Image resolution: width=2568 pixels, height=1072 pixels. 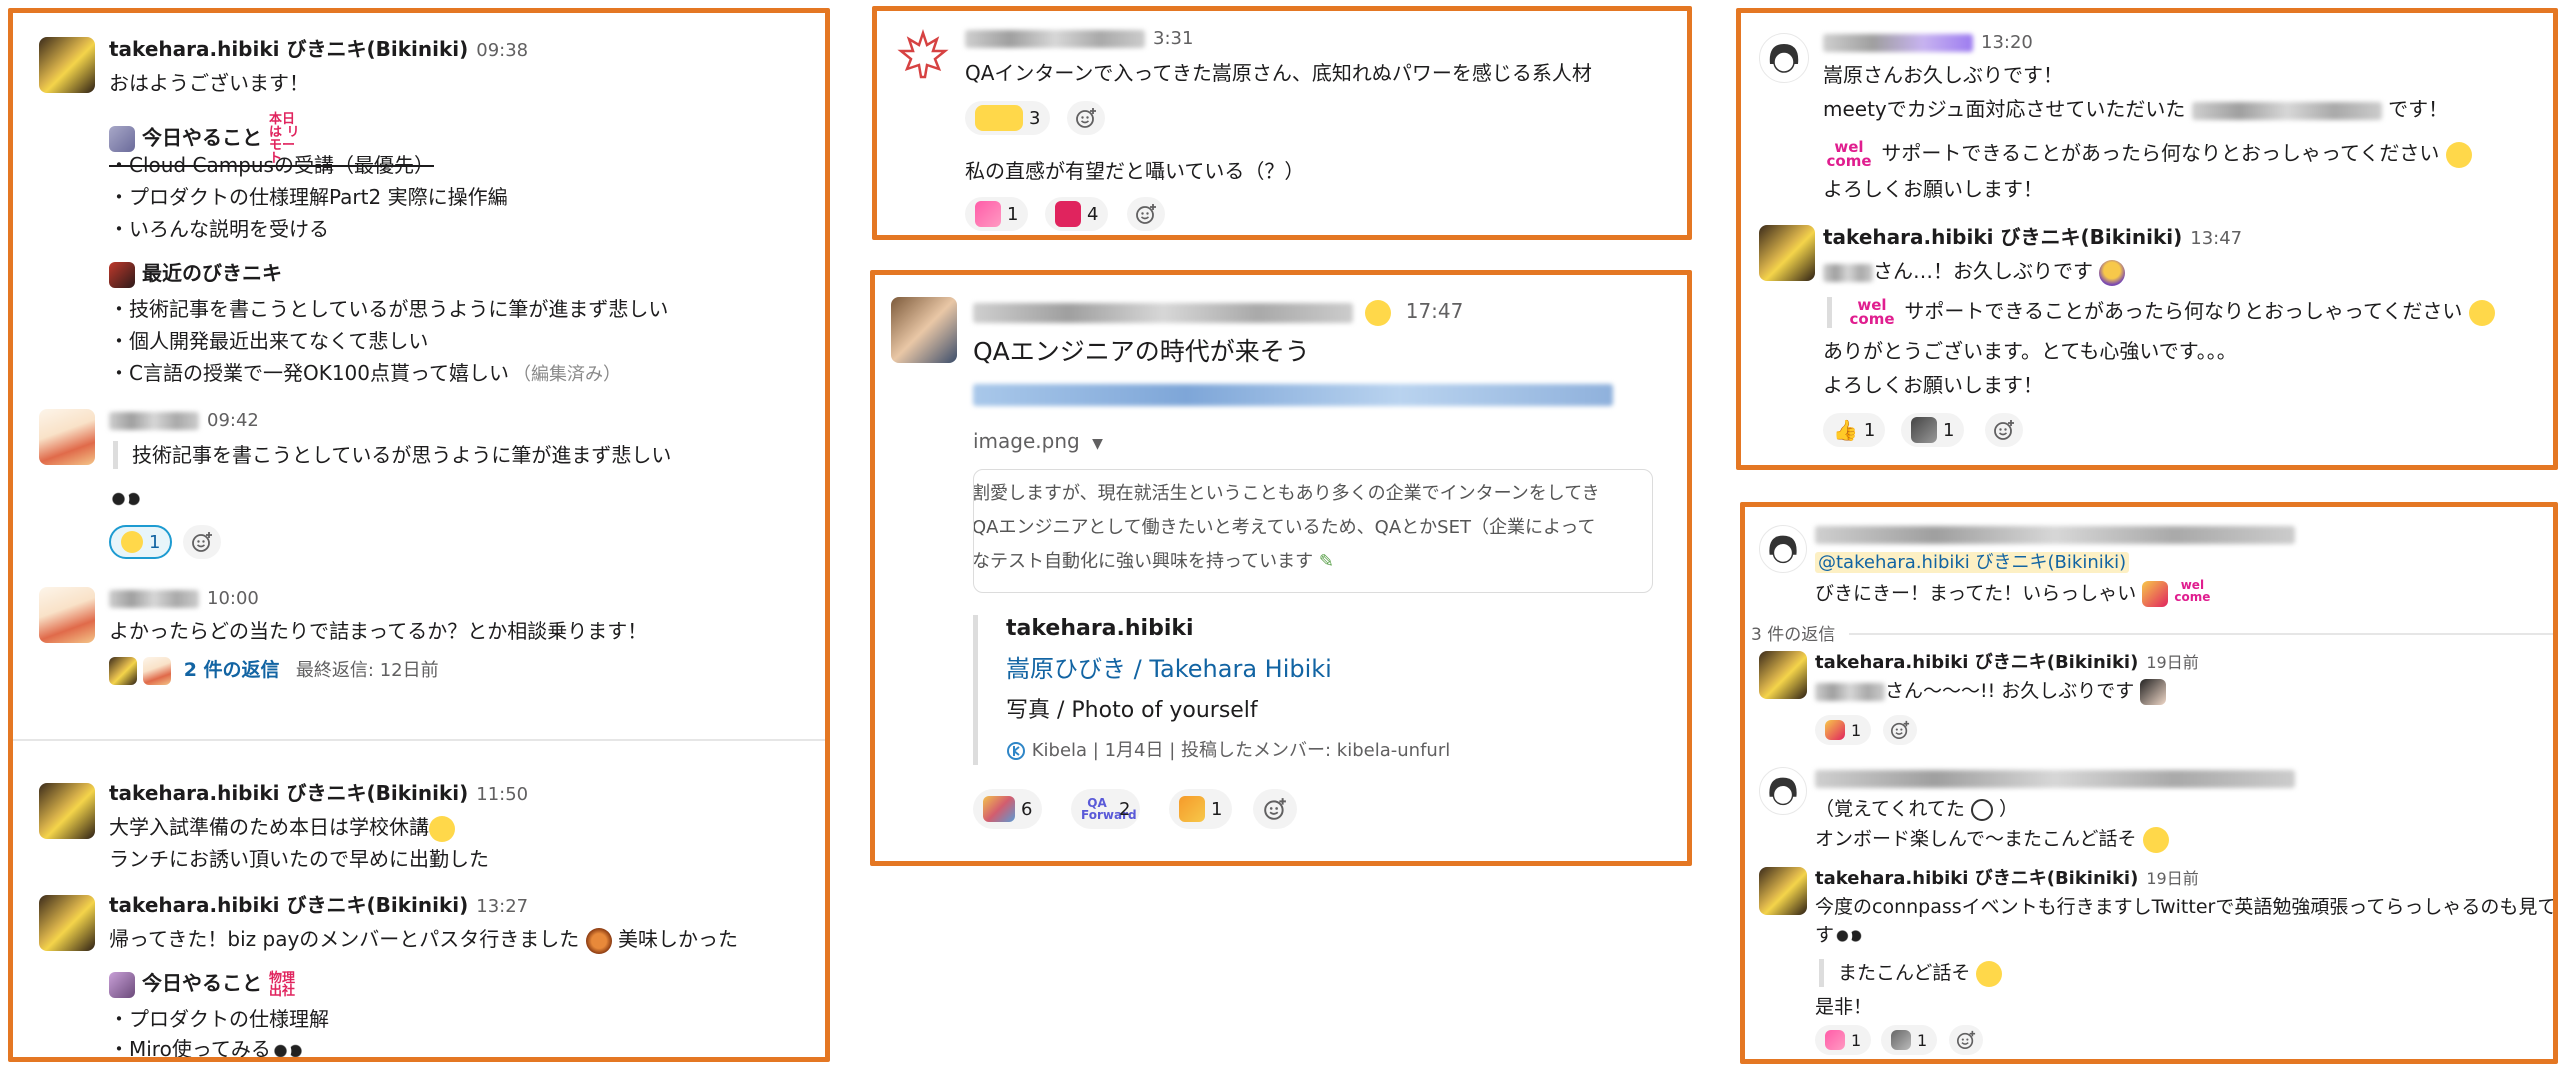 I want to click on reaction-button: 6, so click(x=1008, y=809).